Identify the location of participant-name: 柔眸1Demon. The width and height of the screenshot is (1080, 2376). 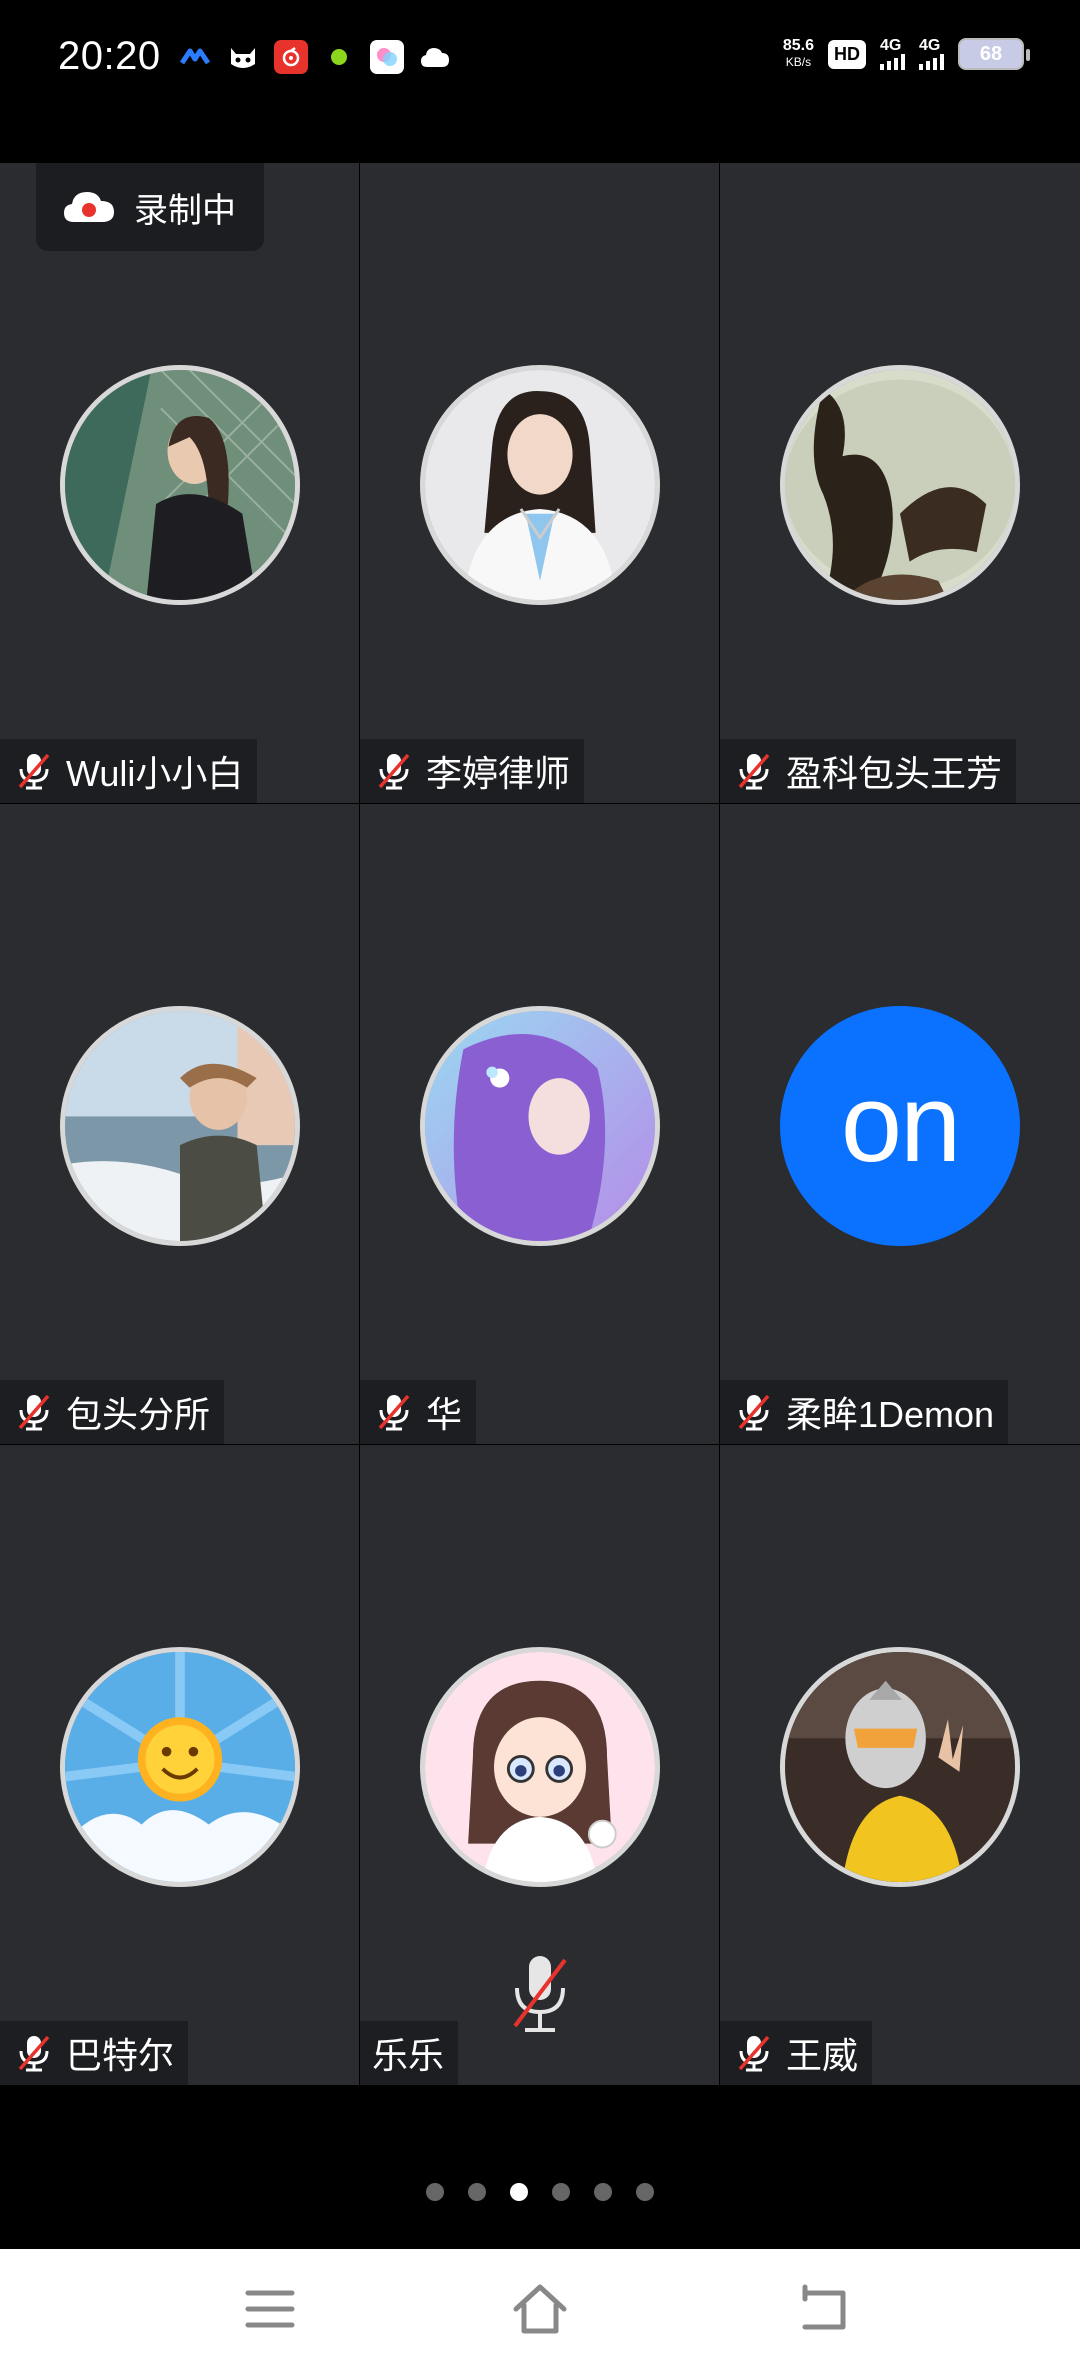
(890, 1414).